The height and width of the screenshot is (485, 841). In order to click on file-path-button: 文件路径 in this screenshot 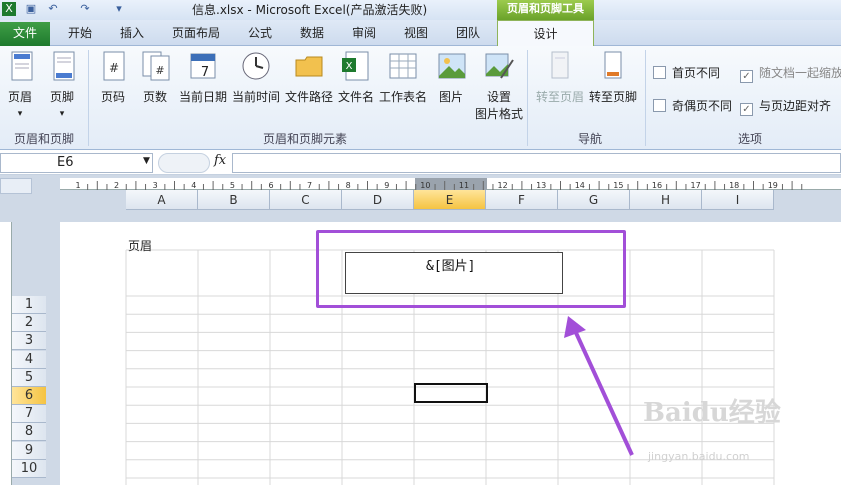, I will do `click(309, 77)`.